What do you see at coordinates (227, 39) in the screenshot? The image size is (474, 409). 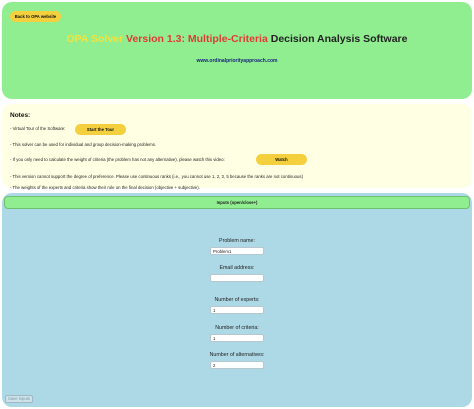 I see `title-part-mcda: Multiple-Criteria` at bounding box center [227, 39].